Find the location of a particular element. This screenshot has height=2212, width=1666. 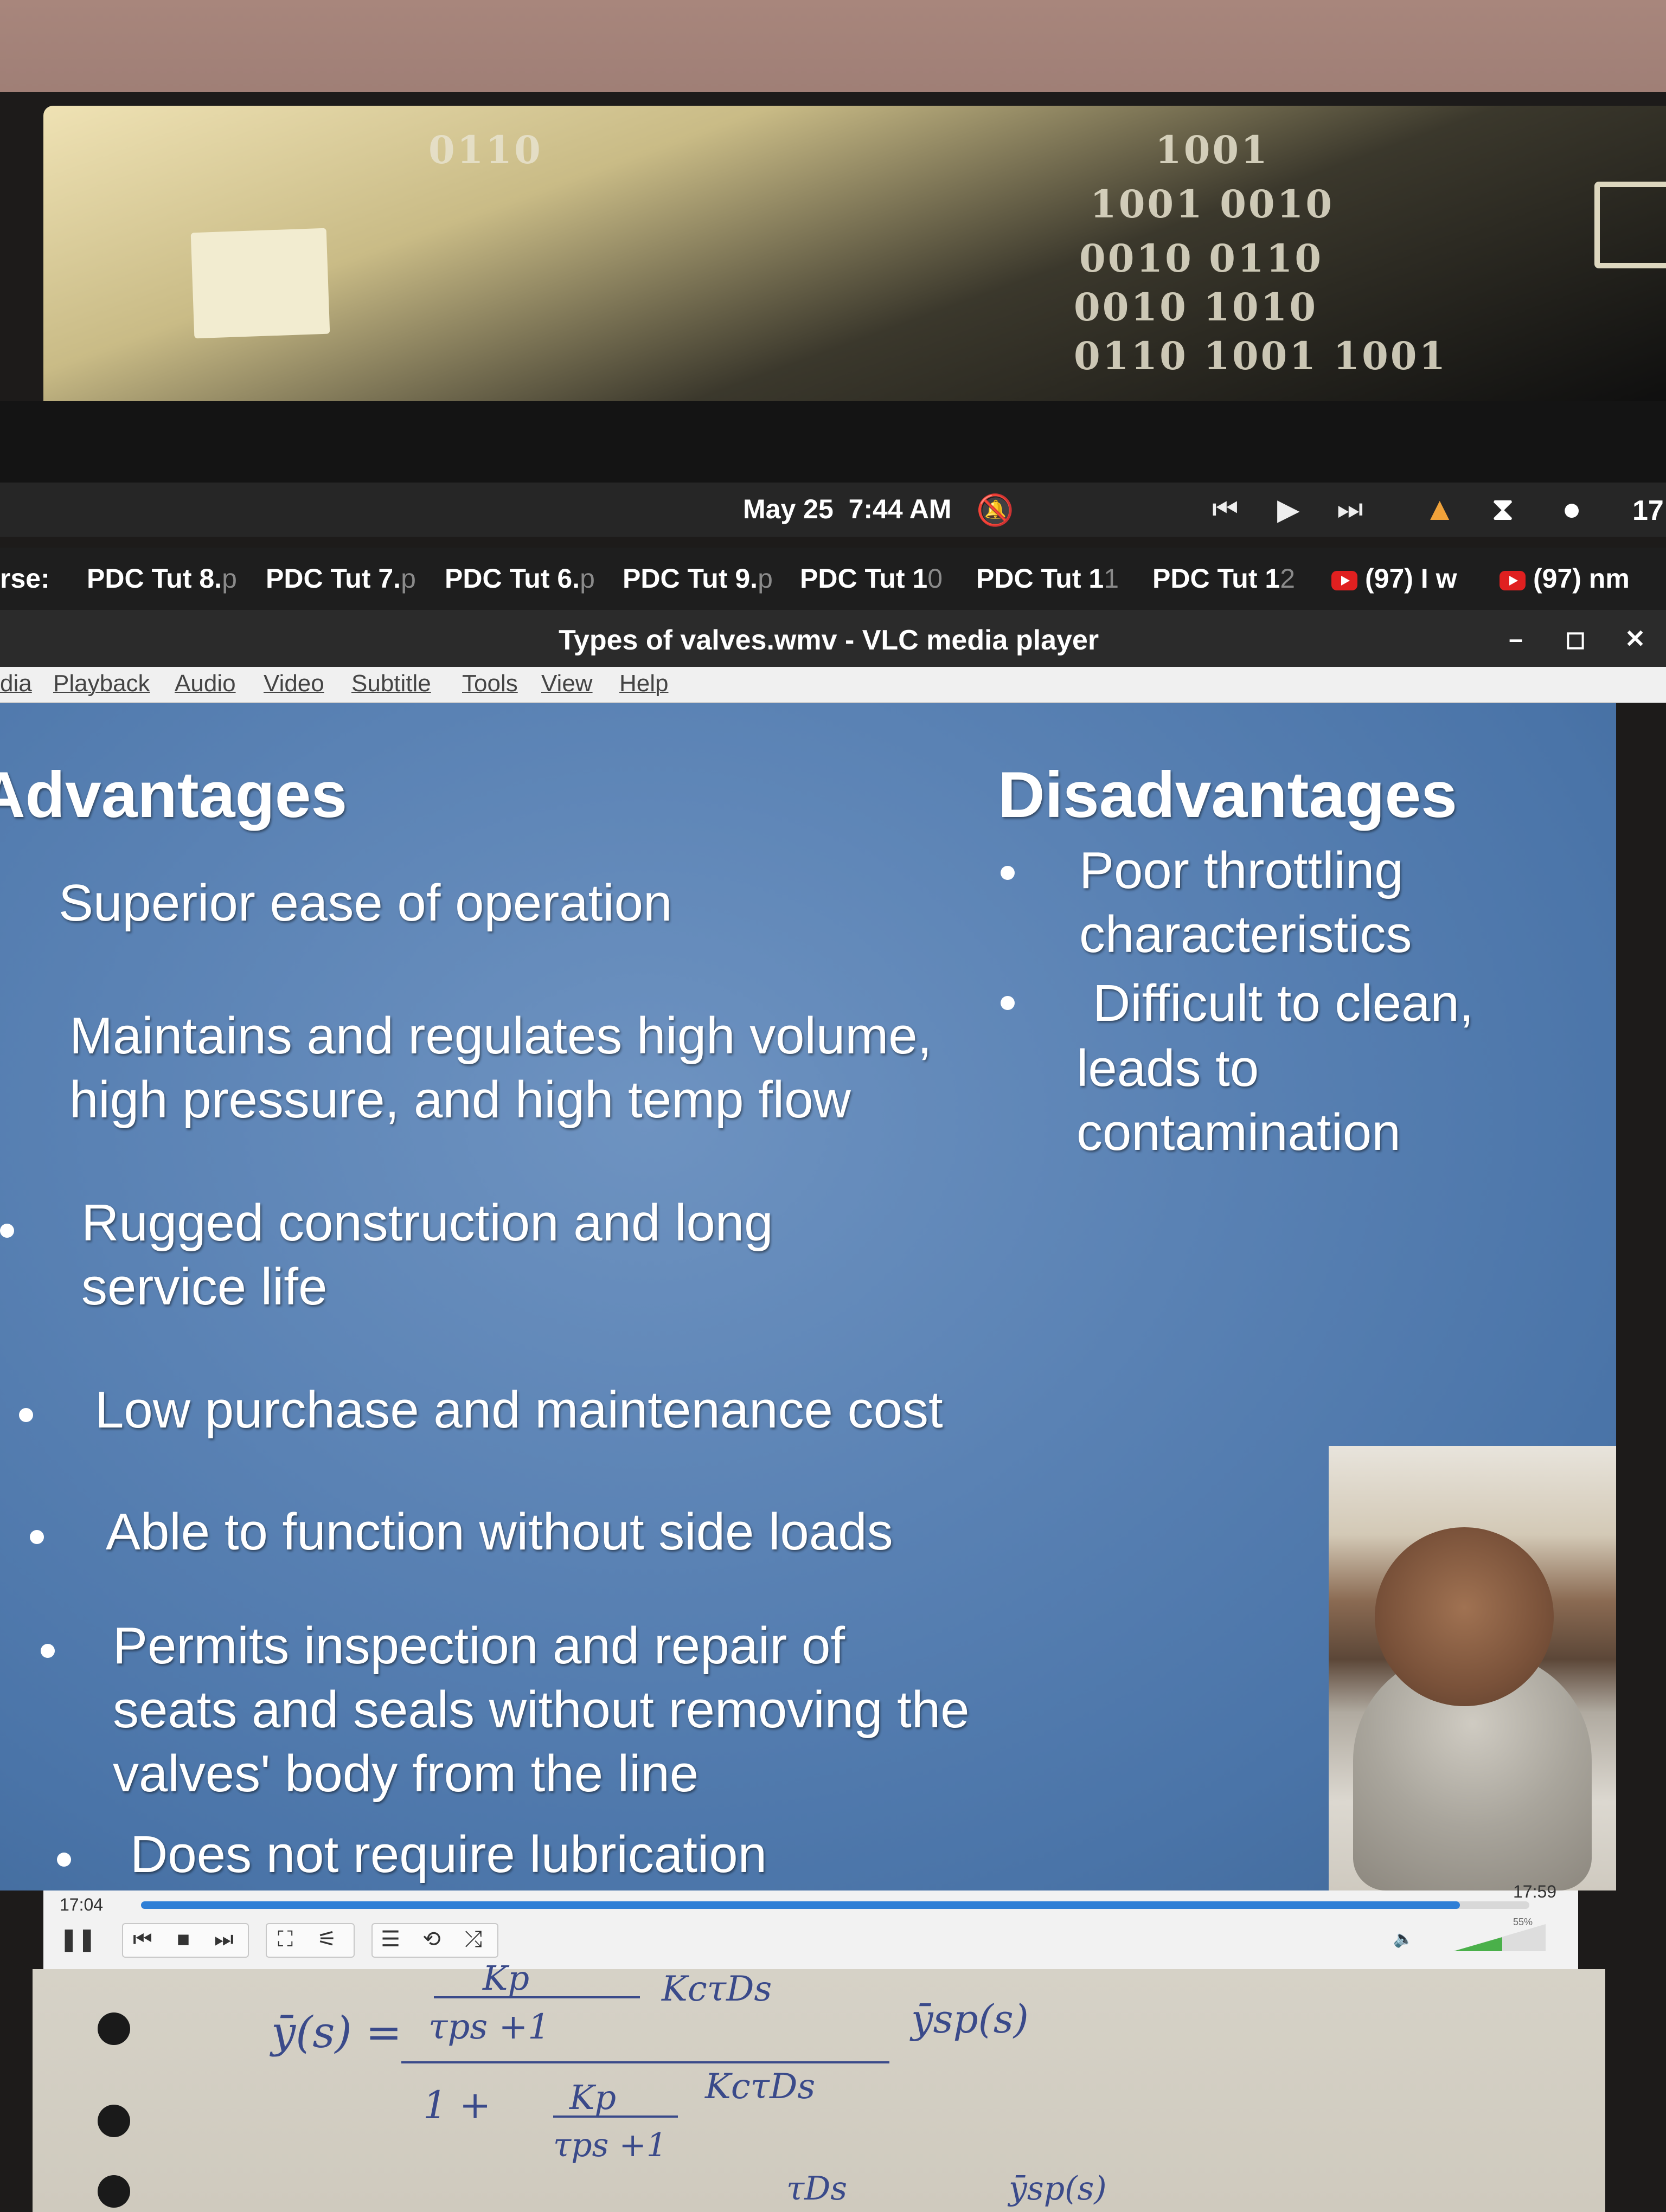

seek-bar-progress is located at coordinates (801, 1905).